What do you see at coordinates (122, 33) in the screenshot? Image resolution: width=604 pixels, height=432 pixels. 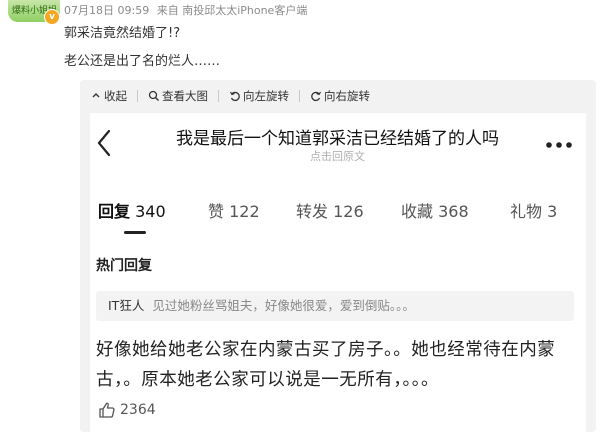 I see `post-text-line-1: 郭采洁竟然结婚了!?` at bounding box center [122, 33].